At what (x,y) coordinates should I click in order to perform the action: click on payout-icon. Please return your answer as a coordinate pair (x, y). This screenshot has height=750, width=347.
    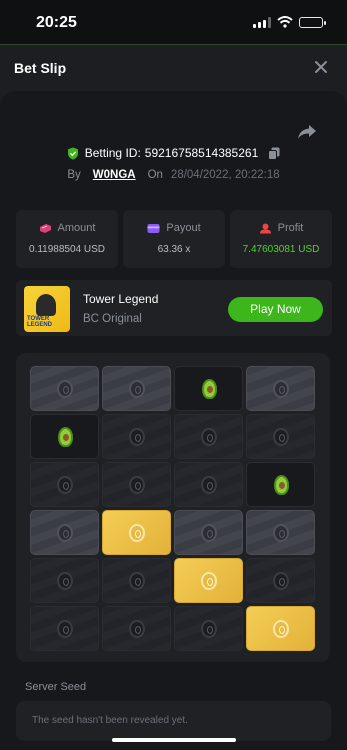
    Looking at the image, I should click on (153, 228).